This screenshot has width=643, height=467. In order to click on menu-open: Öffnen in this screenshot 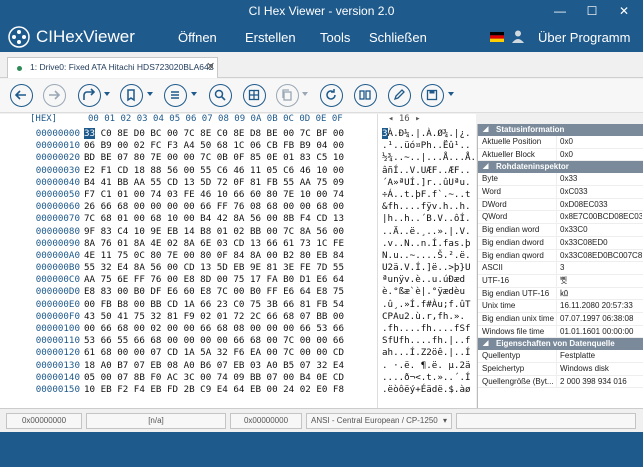, I will do `click(197, 37)`.